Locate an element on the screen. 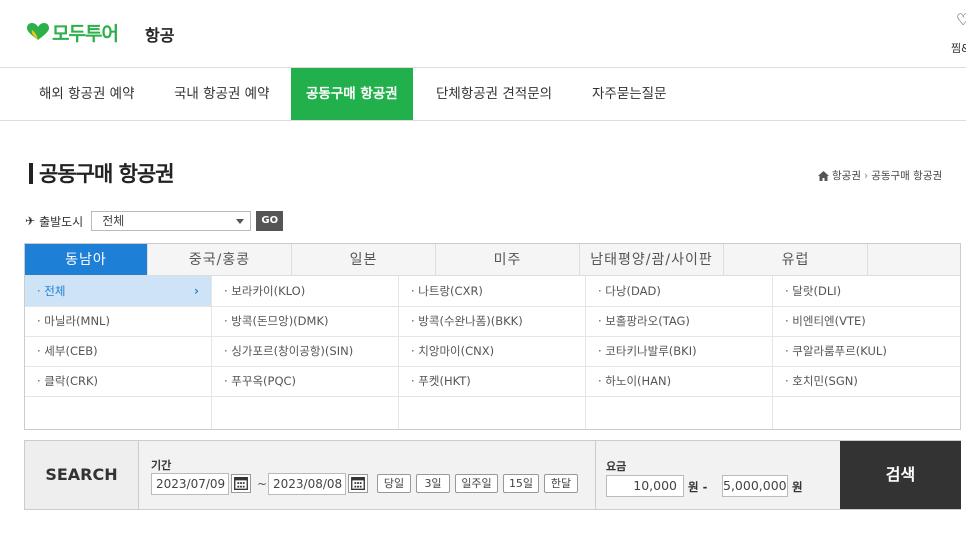 This screenshot has height=543, width=966. tab-europe: 유럽 is located at coordinates (796, 260).